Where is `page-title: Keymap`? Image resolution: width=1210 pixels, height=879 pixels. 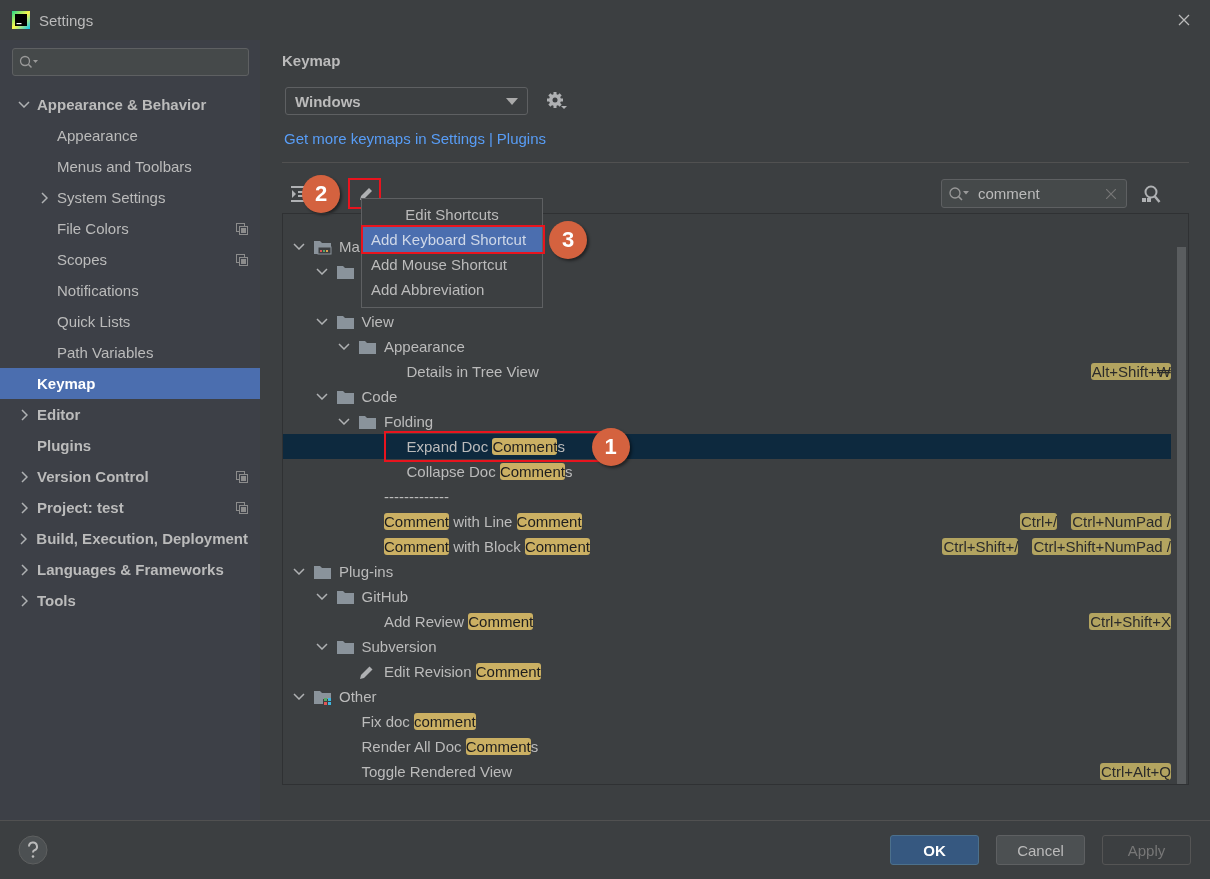 page-title: Keymap is located at coordinates (312, 61).